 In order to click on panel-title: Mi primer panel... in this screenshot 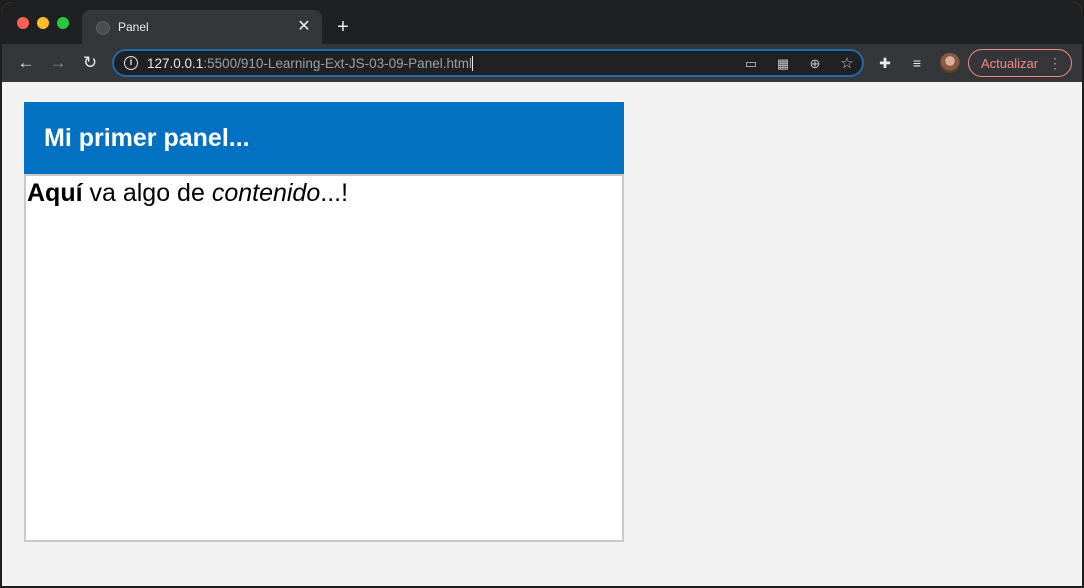, I will do `click(147, 138)`.